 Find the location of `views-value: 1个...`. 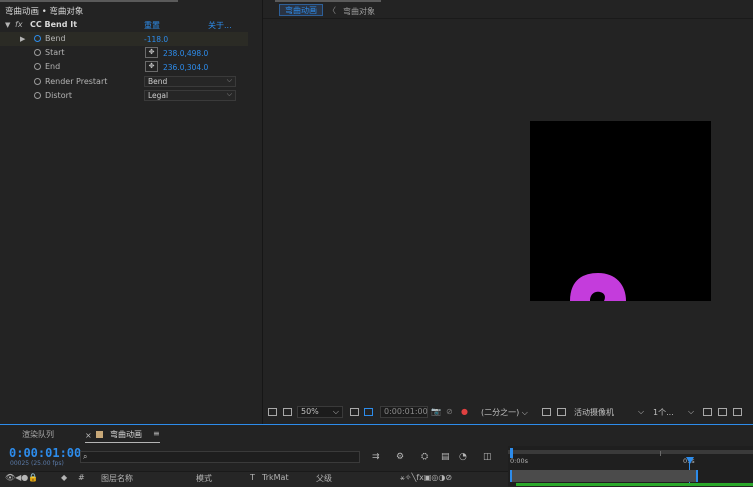

views-value: 1个... is located at coordinates (663, 412).